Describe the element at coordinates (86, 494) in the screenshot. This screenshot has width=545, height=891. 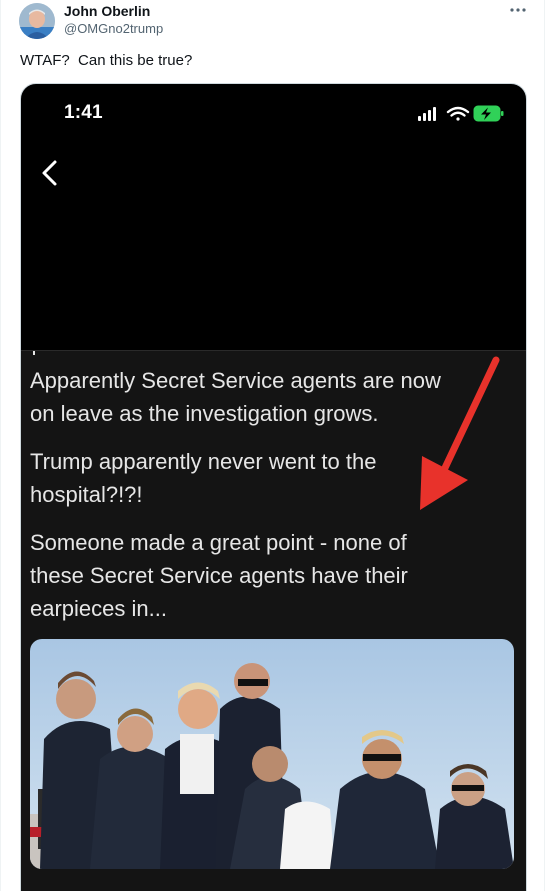
I see `post-line: hospital?!?!` at that location.